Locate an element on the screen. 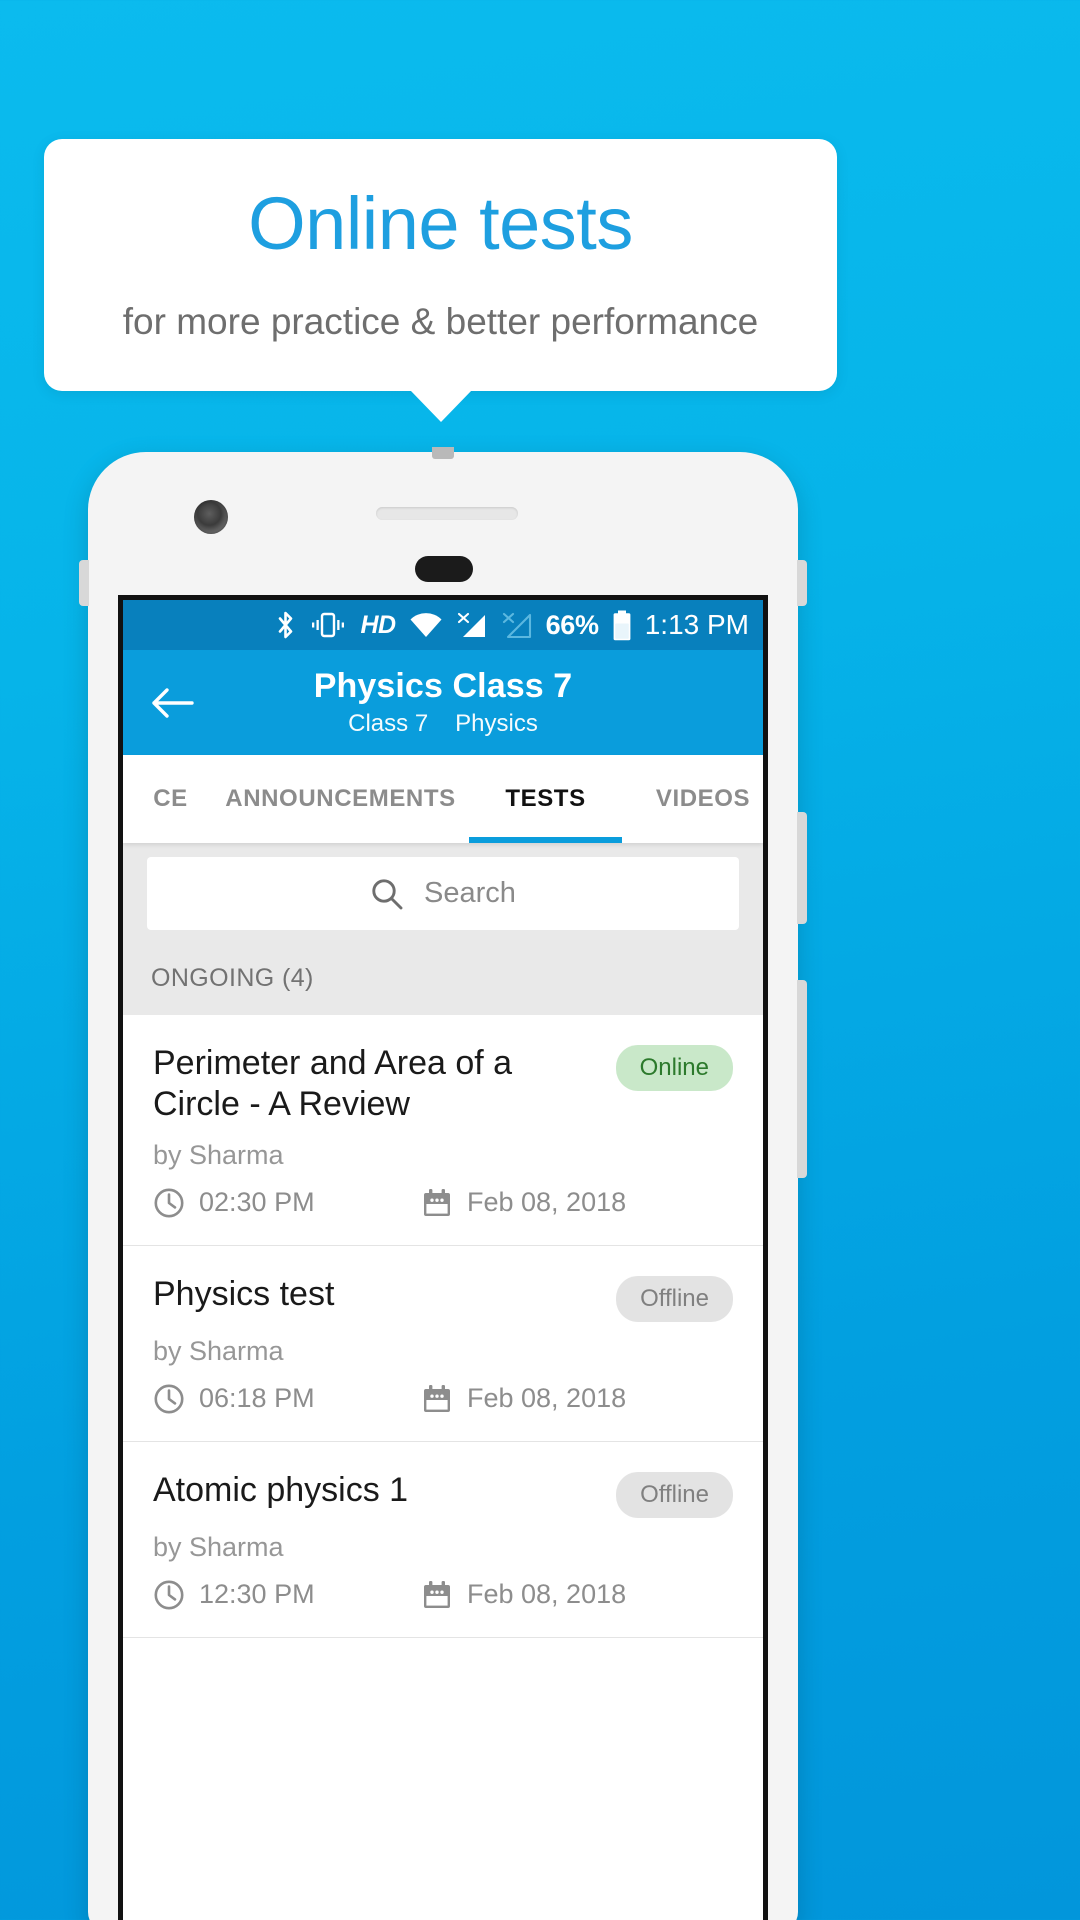 Image resolution: width=1080 pixels, height=1920 pixels. test-time: 06:18 PM is located at coordinates (287, 1399).